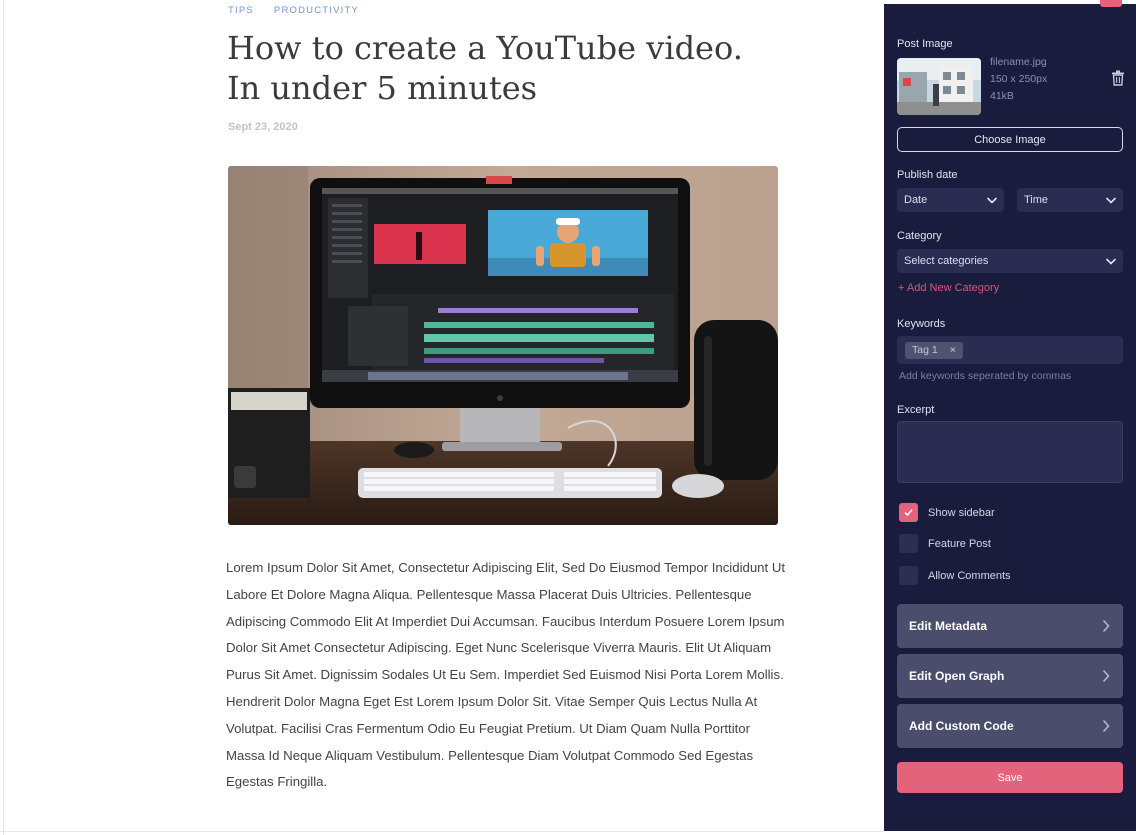  What do you see at coordinates (927, 175) in the screenshot?
I see `publish-date-label: Publish date` at bounding box center [927, 175].